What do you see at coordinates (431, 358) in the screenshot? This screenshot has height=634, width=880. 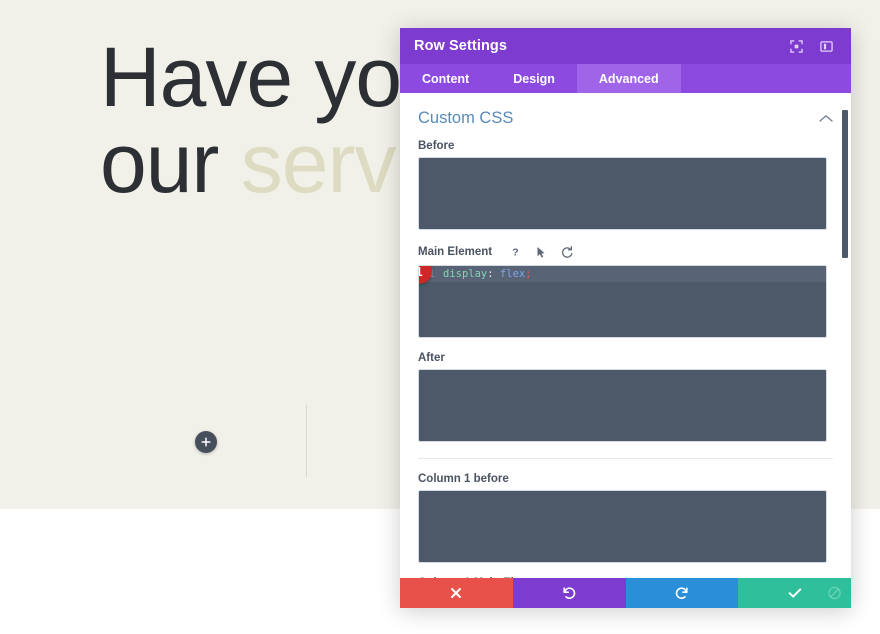 I see `field-after-label: After` at bounding box center [431, 358].